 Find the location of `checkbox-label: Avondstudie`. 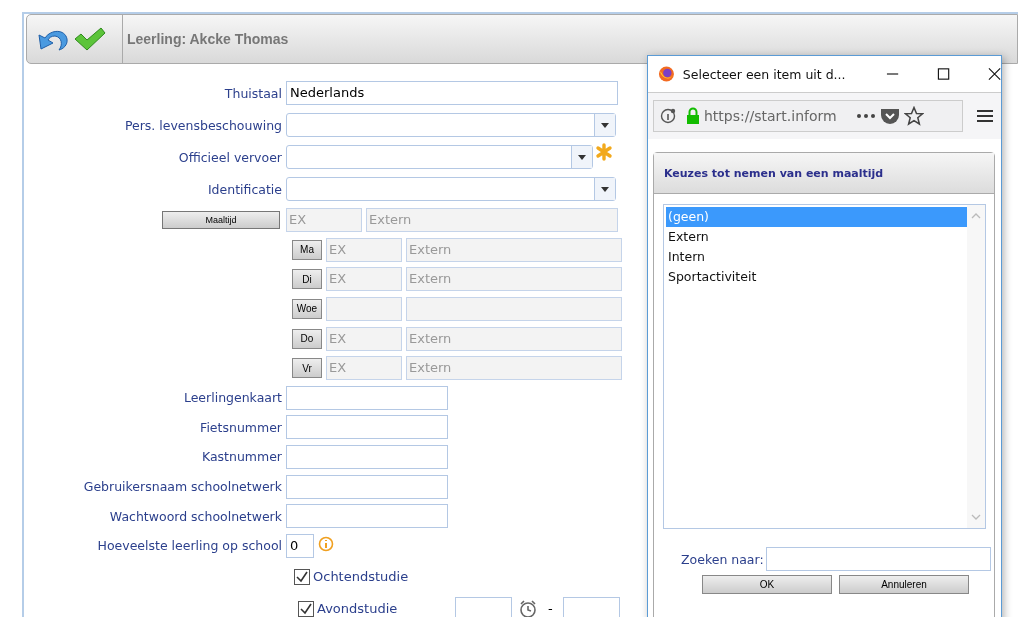

checkbox-label: Avondstudie is located at coordinates (358, 609).